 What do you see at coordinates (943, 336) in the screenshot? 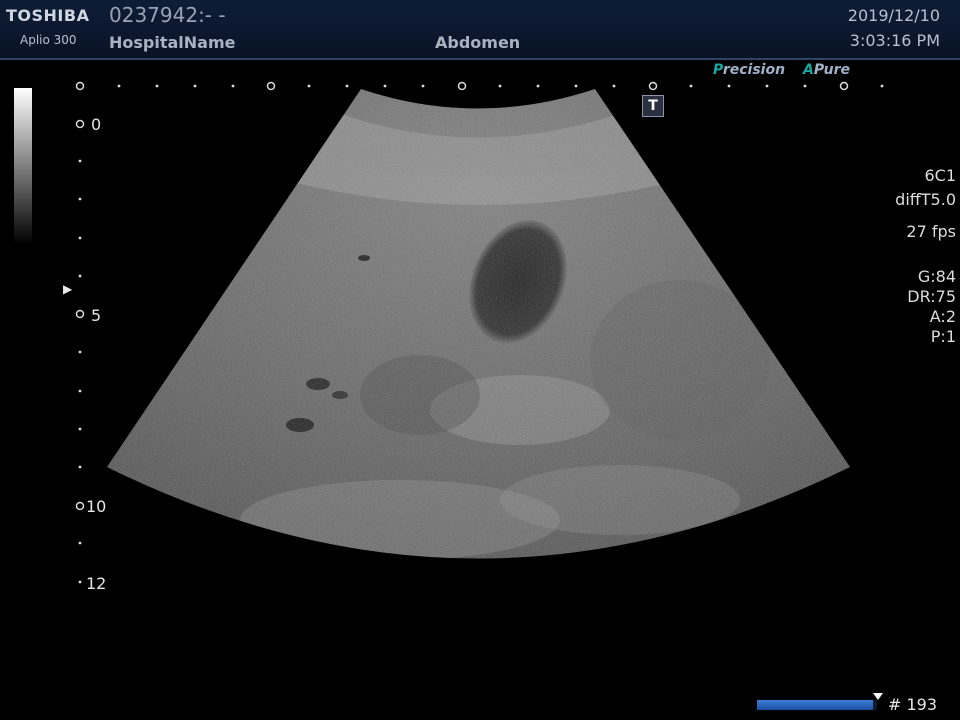
I see `p-param-label: P:1` at bounding box center [943, 336].